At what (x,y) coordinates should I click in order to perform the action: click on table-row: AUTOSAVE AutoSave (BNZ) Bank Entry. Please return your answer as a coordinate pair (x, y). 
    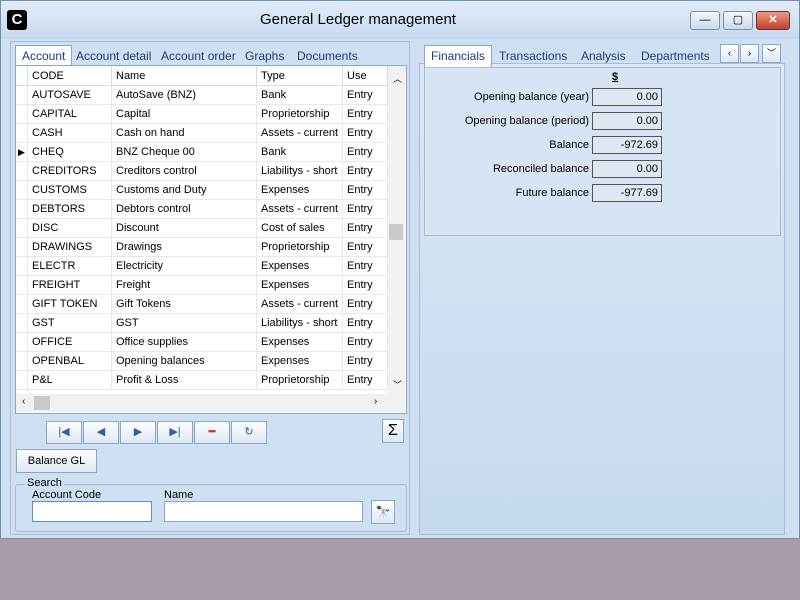
    Looking at the image, I should click on (202, 95).